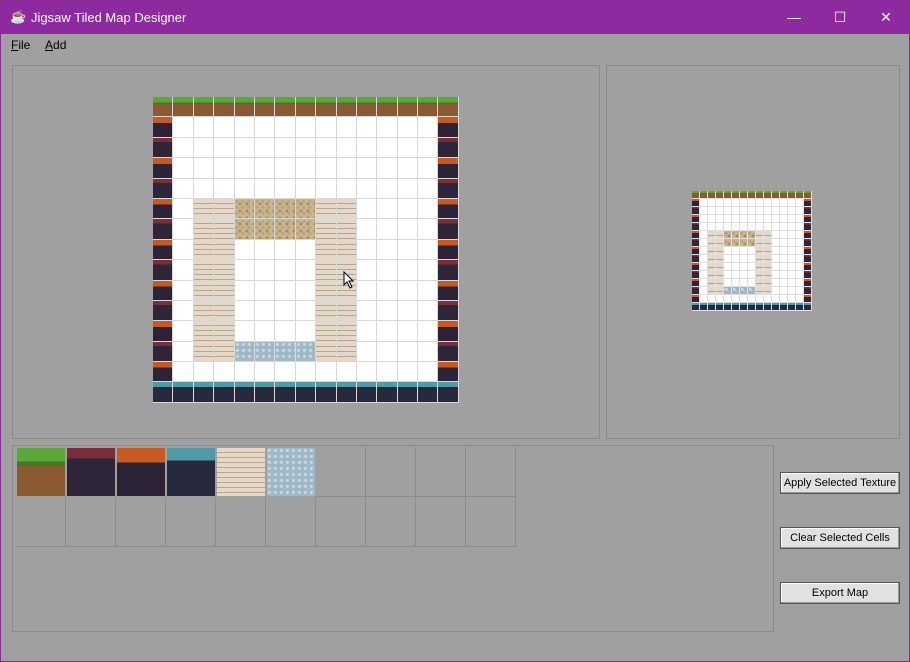 The width and height of the screenshot is (910, 662). I want to click on texture-swatch-grass, so click(41, 472).